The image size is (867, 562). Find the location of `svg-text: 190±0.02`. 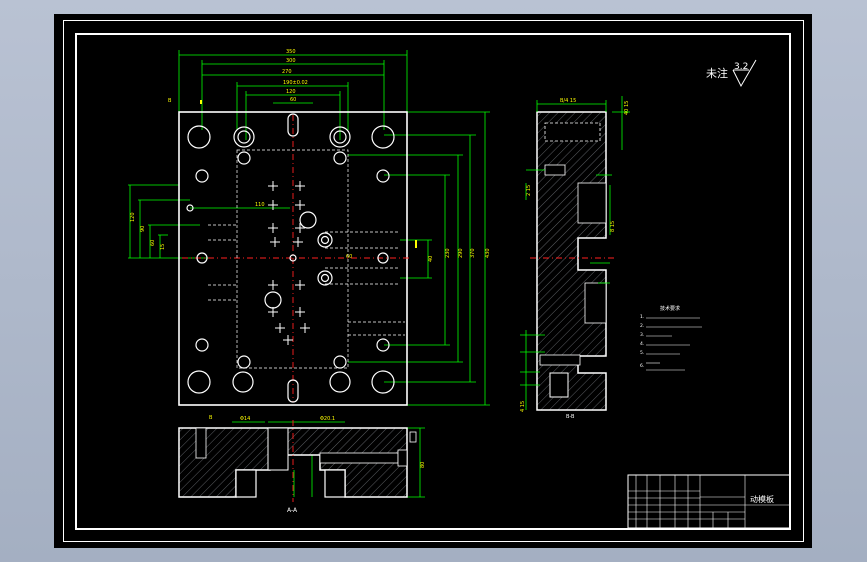

svg-text: 190±0.02 is located at coordinates (295, 83).